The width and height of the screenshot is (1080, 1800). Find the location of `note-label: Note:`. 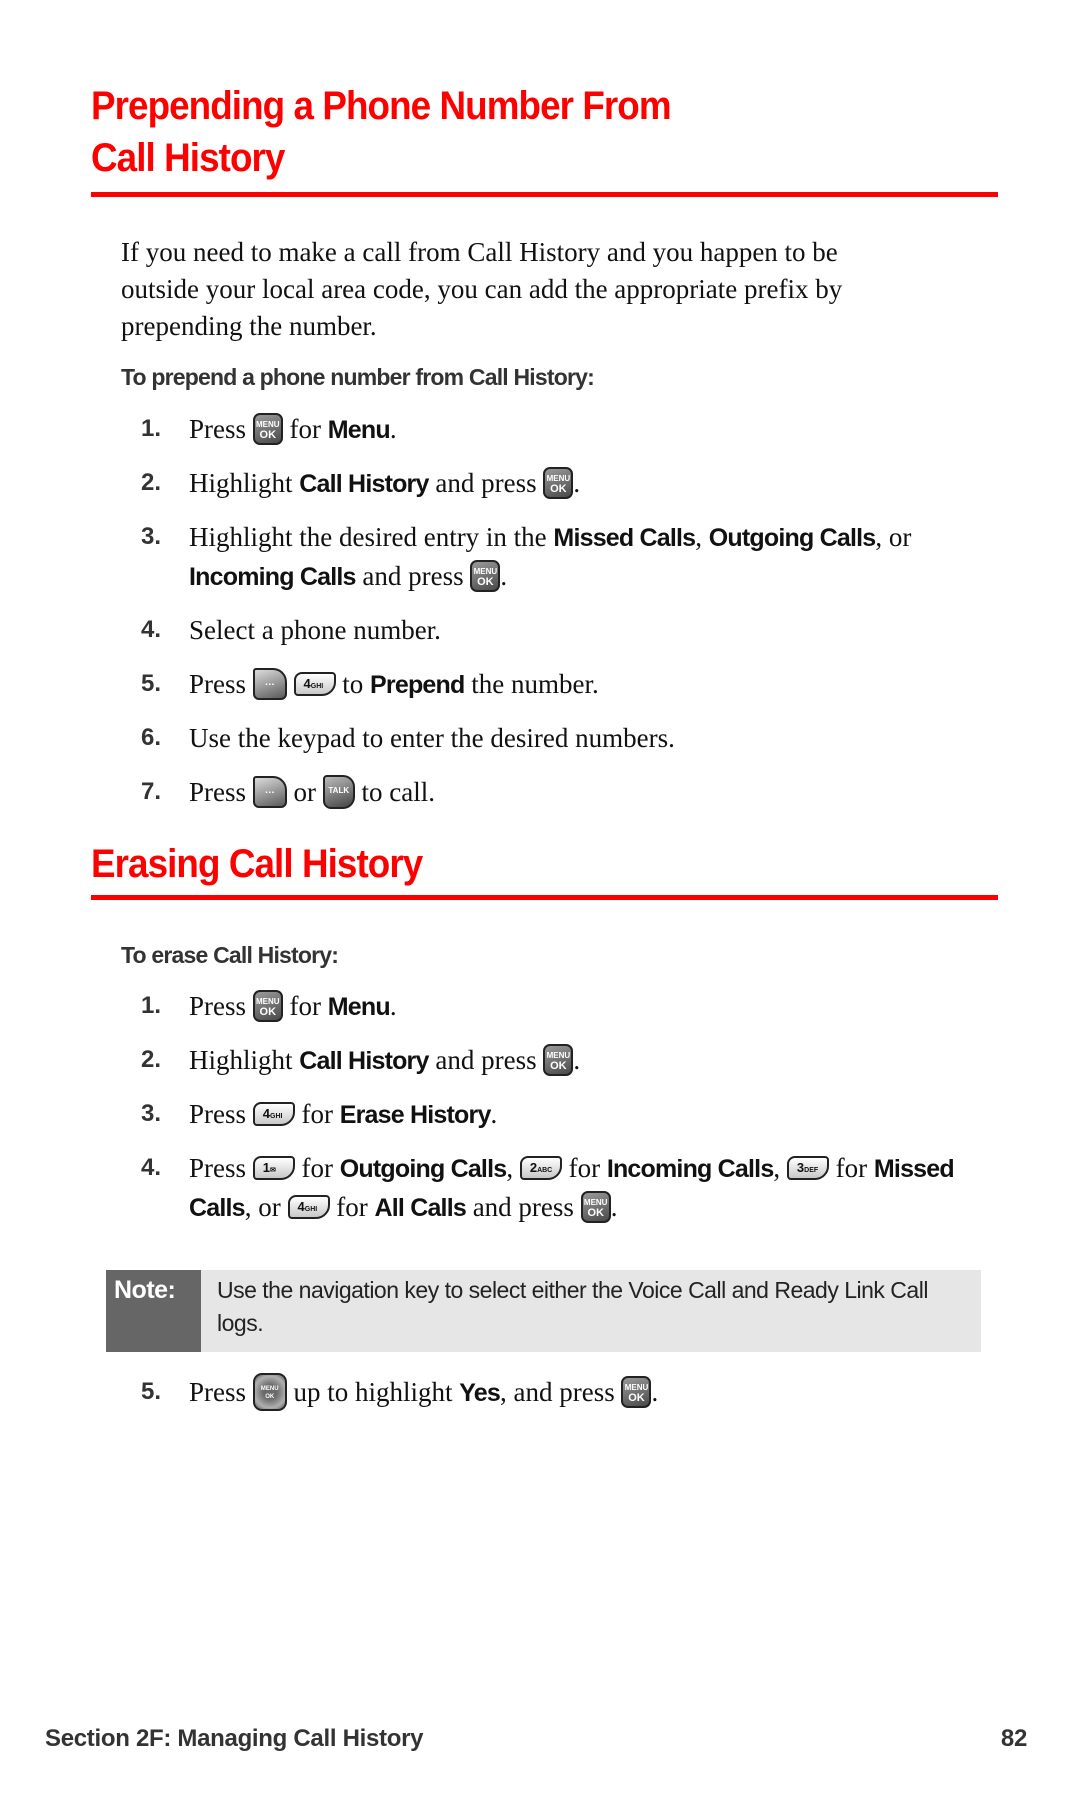

note-label: Note: is located at coordinates (153, 1311).